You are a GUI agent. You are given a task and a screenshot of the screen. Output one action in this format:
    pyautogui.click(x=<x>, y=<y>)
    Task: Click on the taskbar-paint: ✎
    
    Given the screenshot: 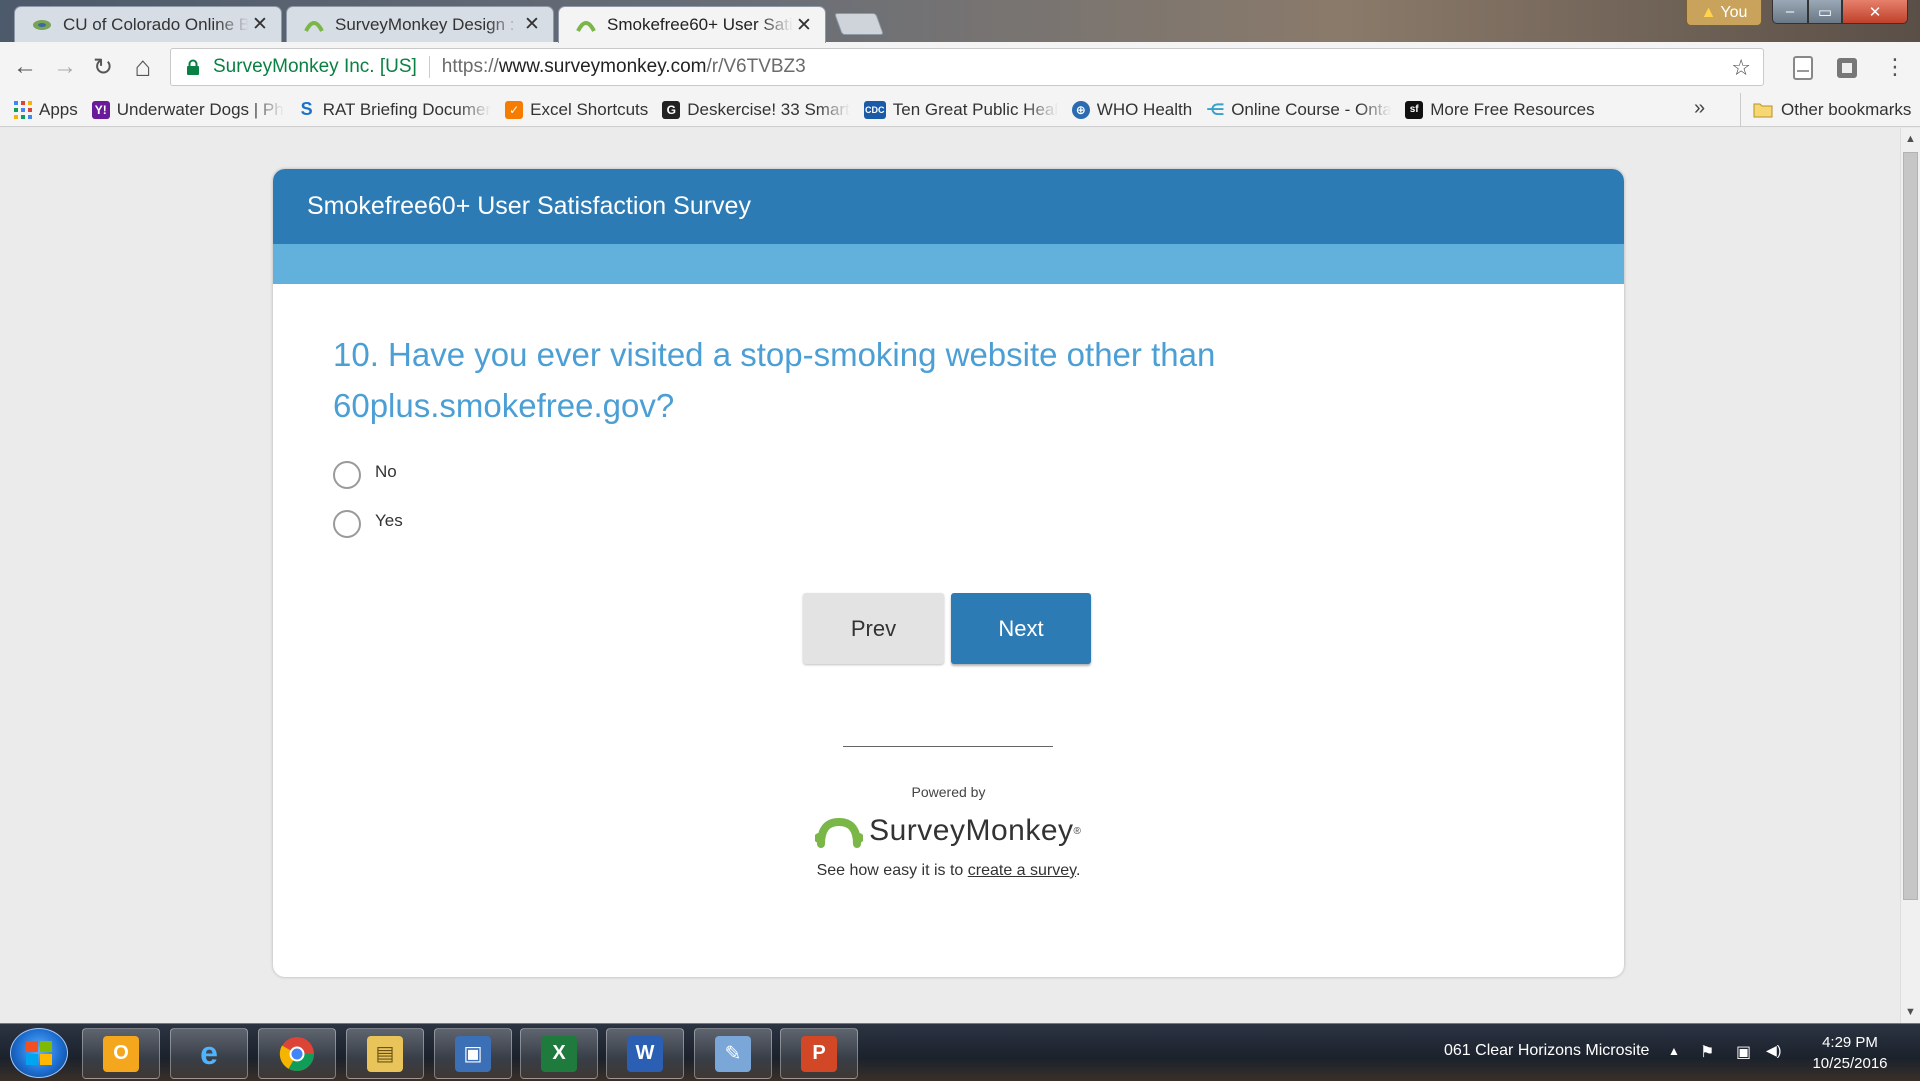 What is the action you would take?
    pyautogui.click(x=733, y=1053)
    